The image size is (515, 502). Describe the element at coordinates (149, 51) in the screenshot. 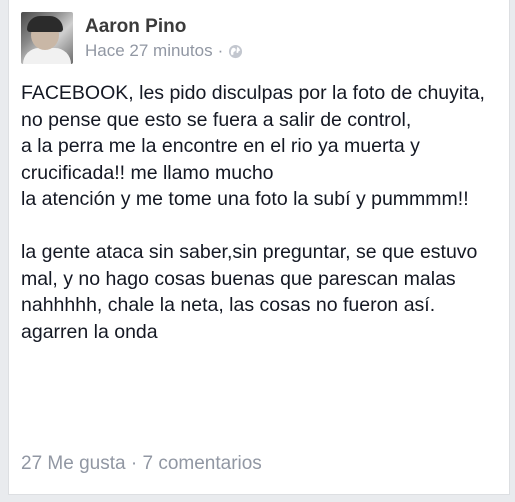

I see `post-timestamp: Hace 27 minutos` at that location.